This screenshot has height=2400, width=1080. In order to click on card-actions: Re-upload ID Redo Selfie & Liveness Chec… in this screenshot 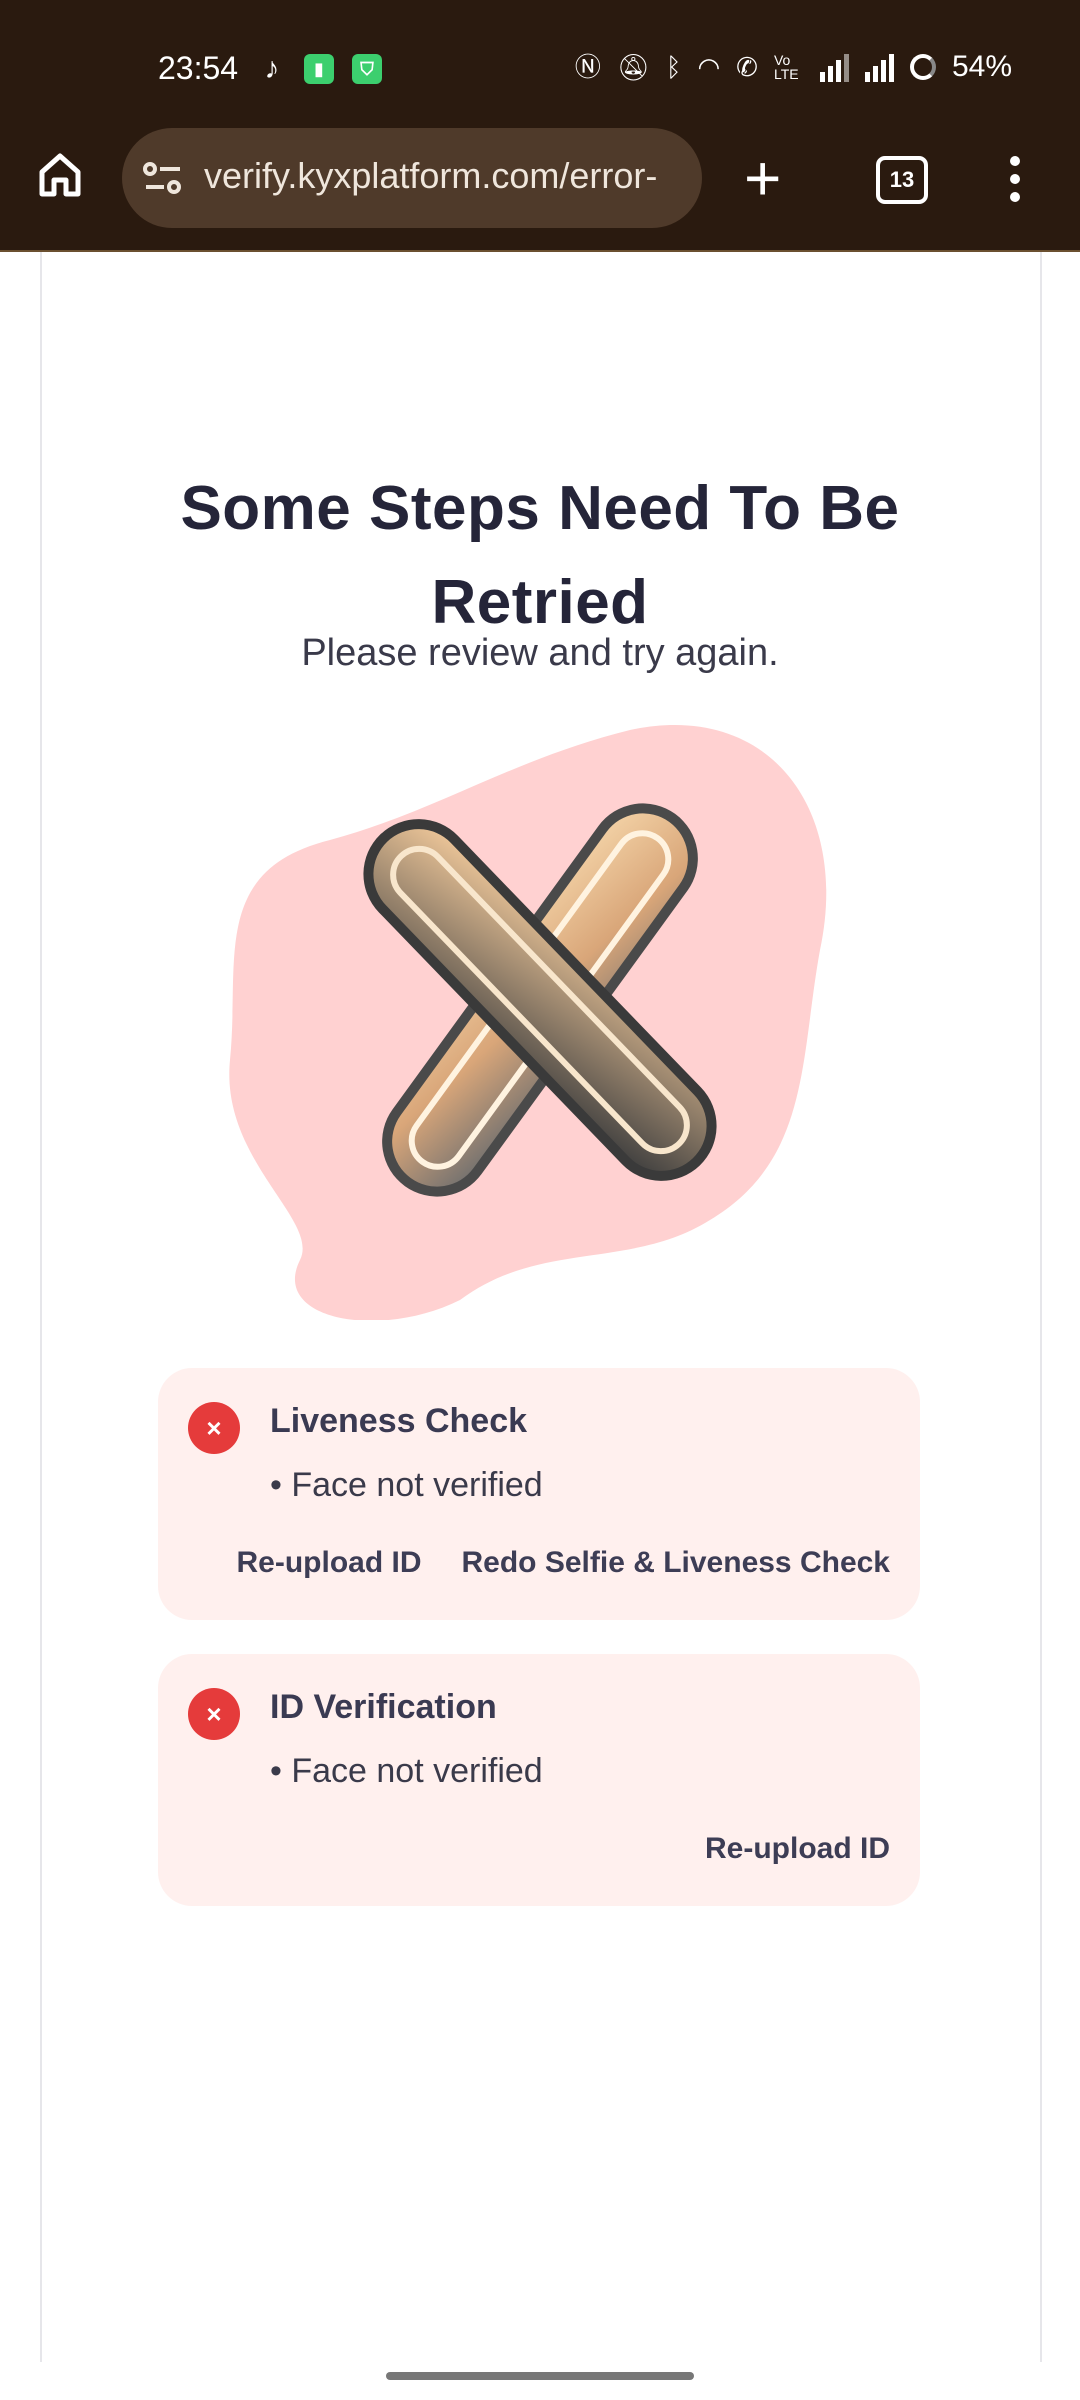, I will do `click(564, 1563)`.